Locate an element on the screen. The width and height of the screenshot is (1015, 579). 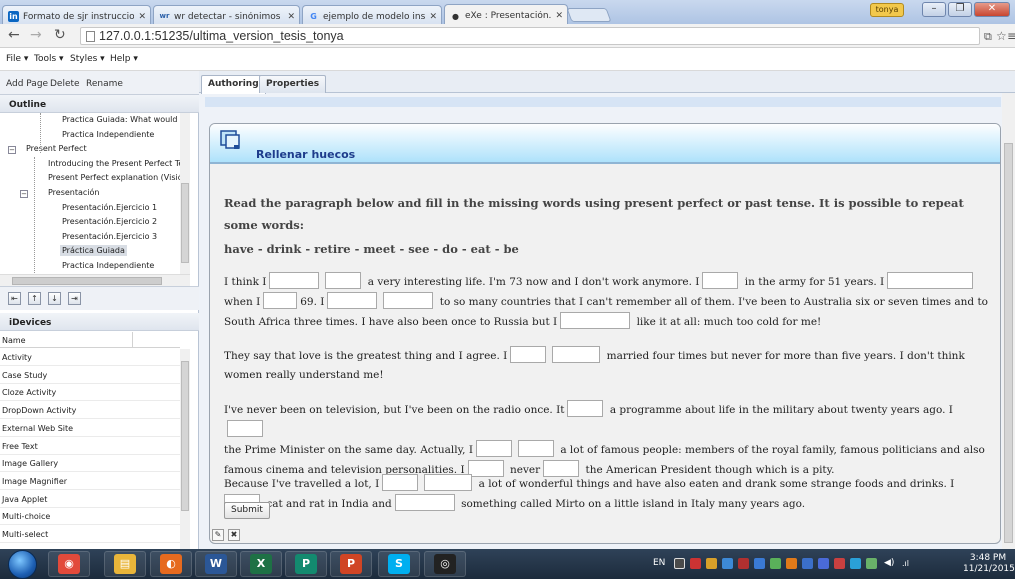
publisher-taskbar-button: P is located at coordinates (306, 564).